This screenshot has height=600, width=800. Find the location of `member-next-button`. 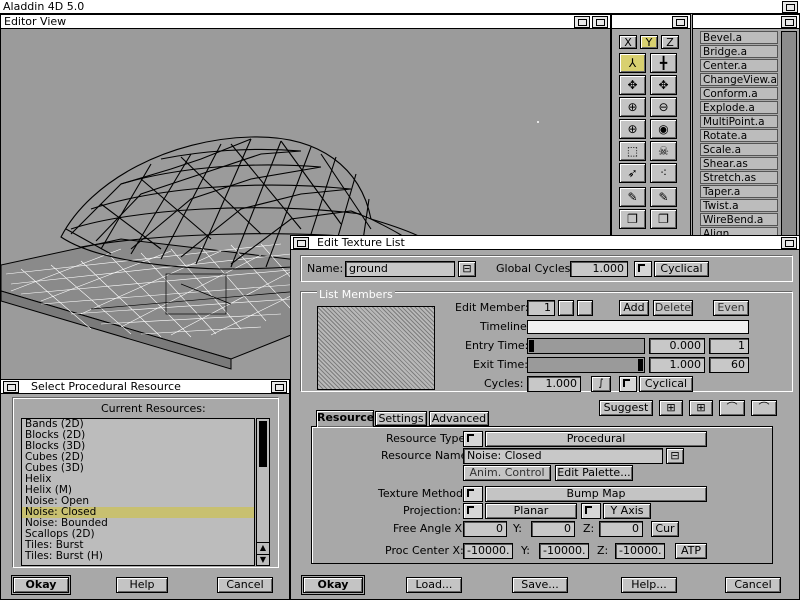

member-next-button is located at coordinates (585, 308).